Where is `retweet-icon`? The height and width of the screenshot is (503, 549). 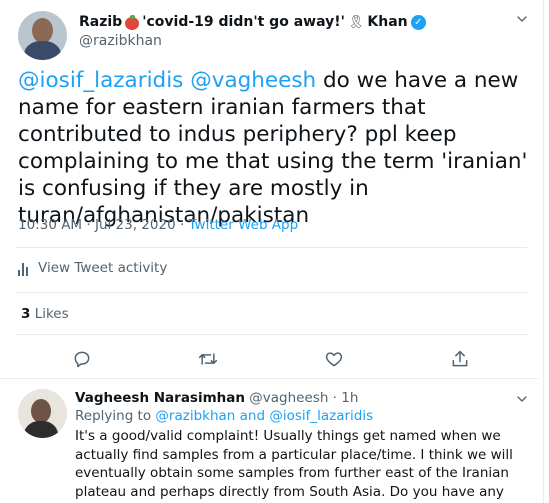 retweet-icon is located at coordinates (208, 359).